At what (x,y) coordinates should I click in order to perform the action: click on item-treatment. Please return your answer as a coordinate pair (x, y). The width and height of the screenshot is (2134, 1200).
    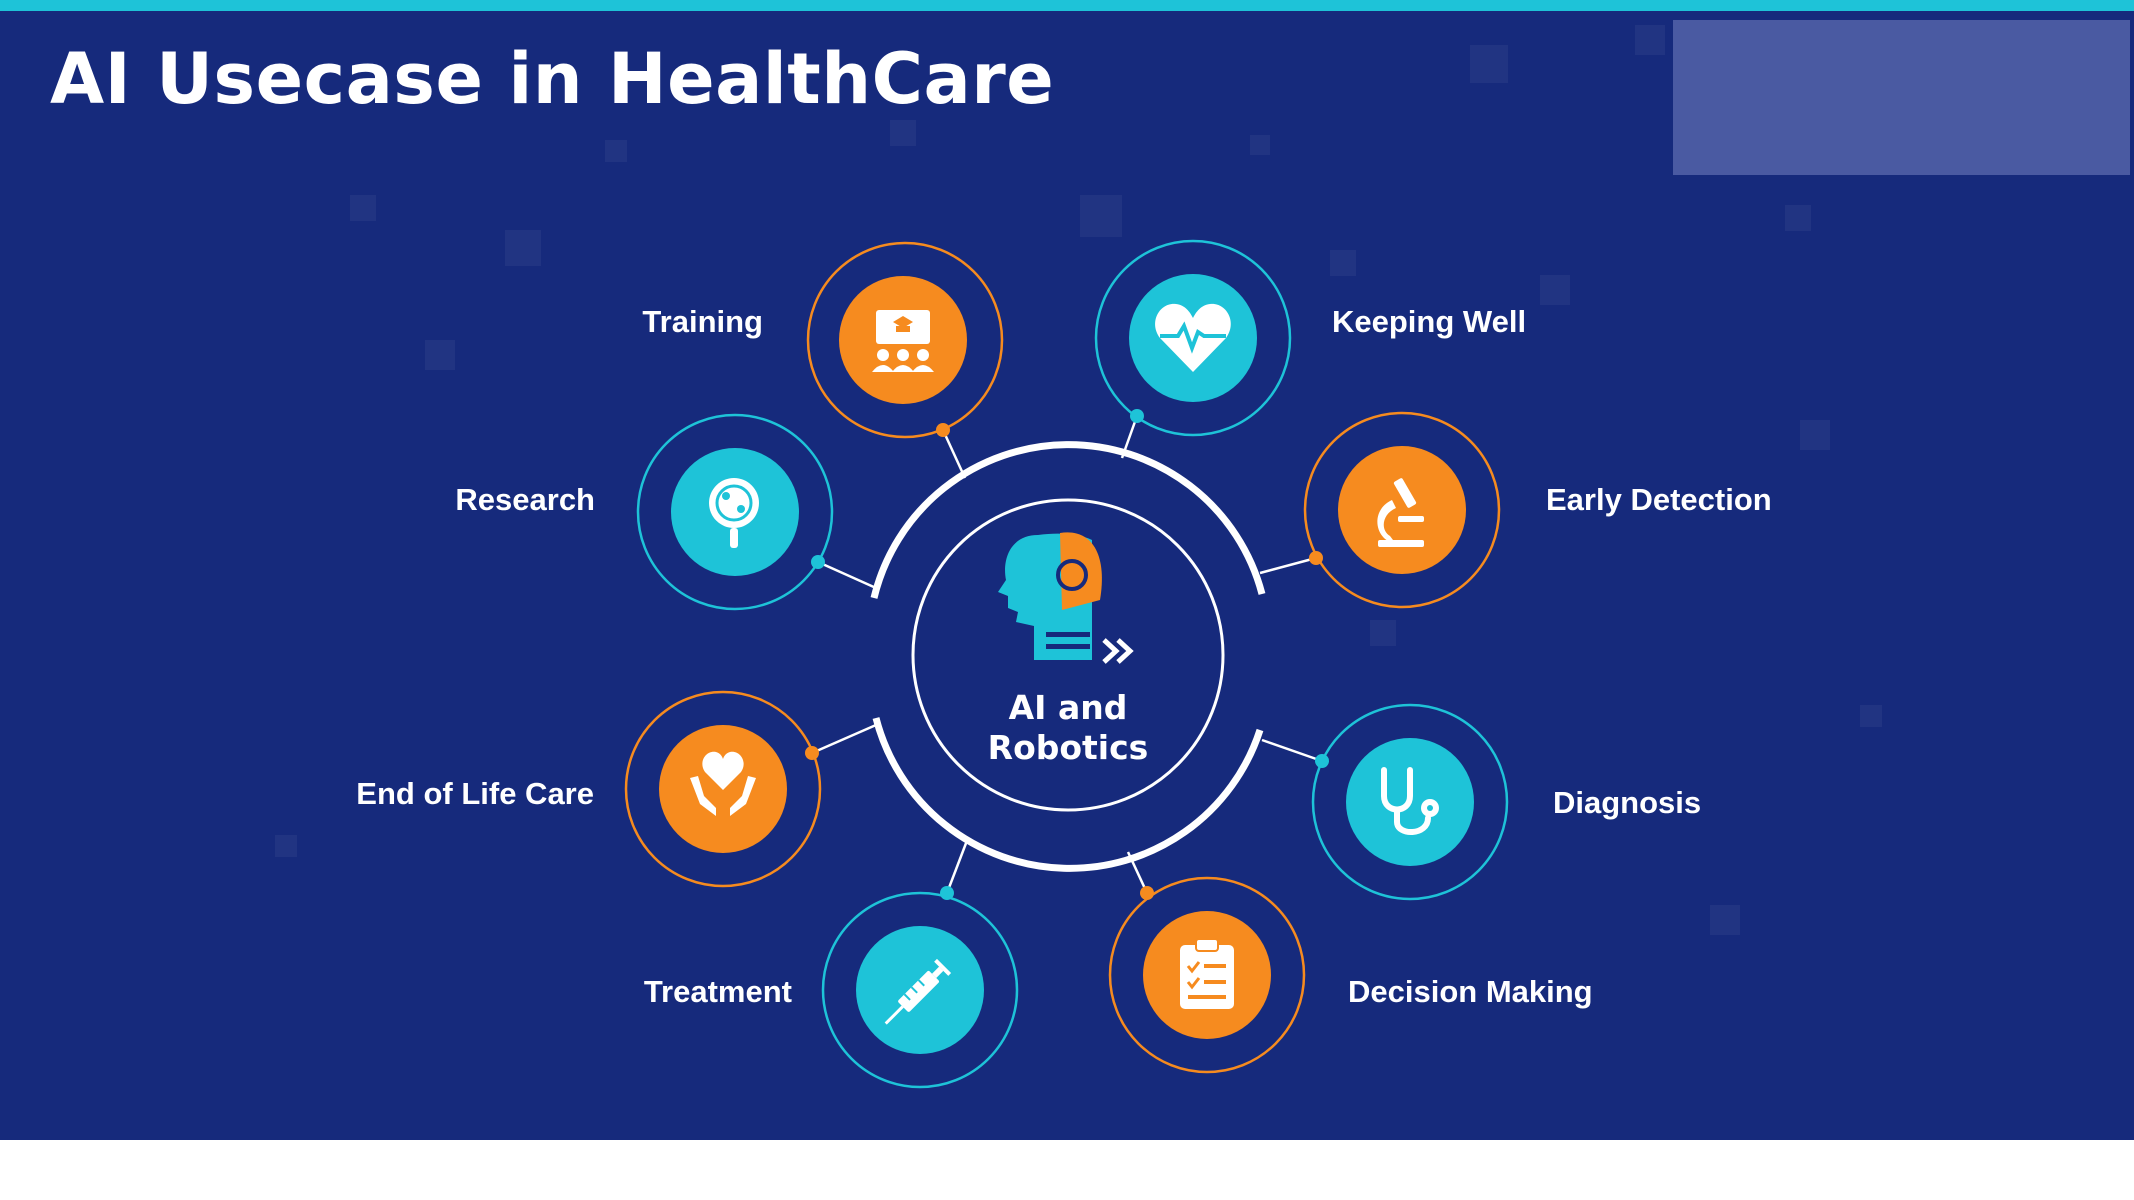
    Looking at the image, I should click on (920, 987).